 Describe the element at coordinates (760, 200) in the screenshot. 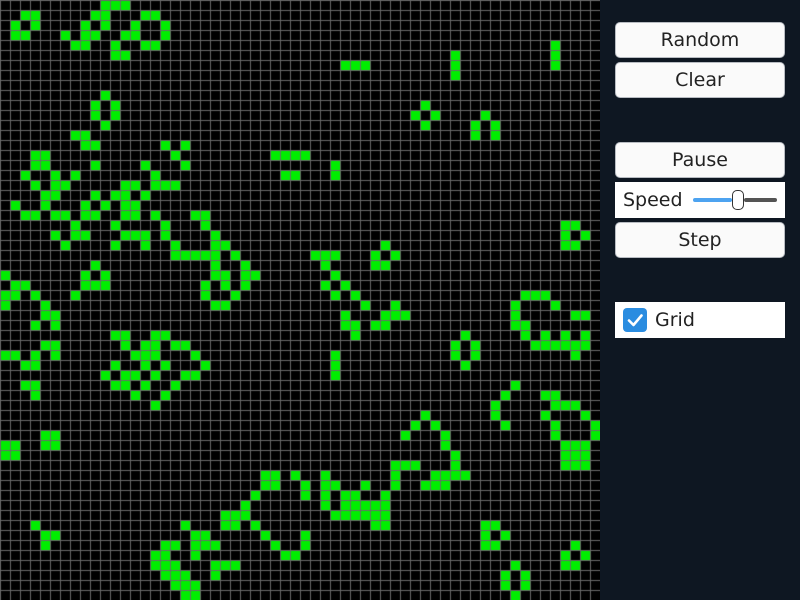

I see `speed-slider-track` at that location.